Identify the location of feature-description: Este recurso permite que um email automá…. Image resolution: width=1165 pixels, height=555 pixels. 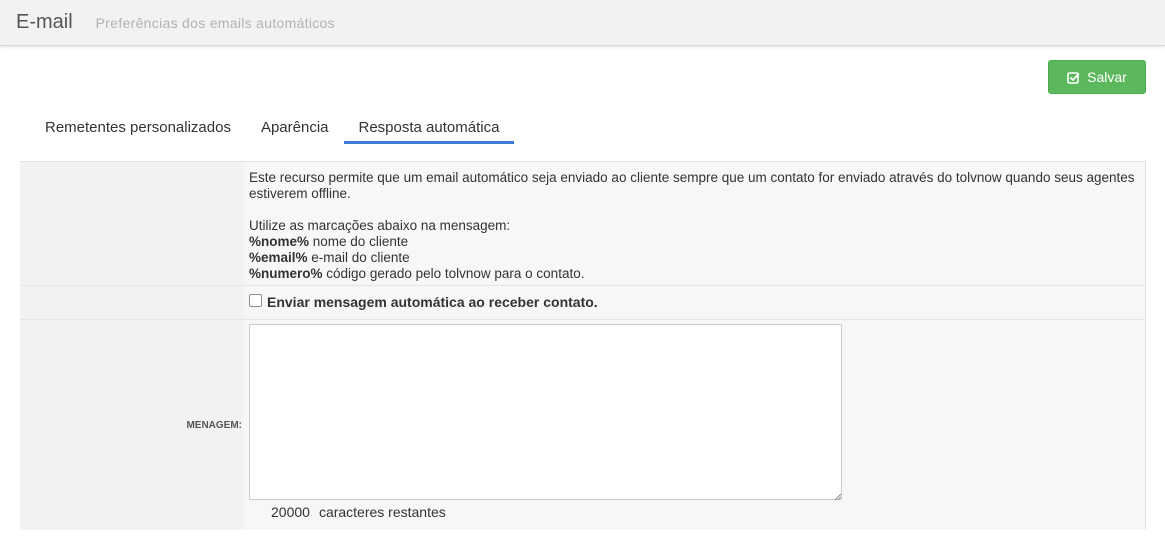
(692, 185).